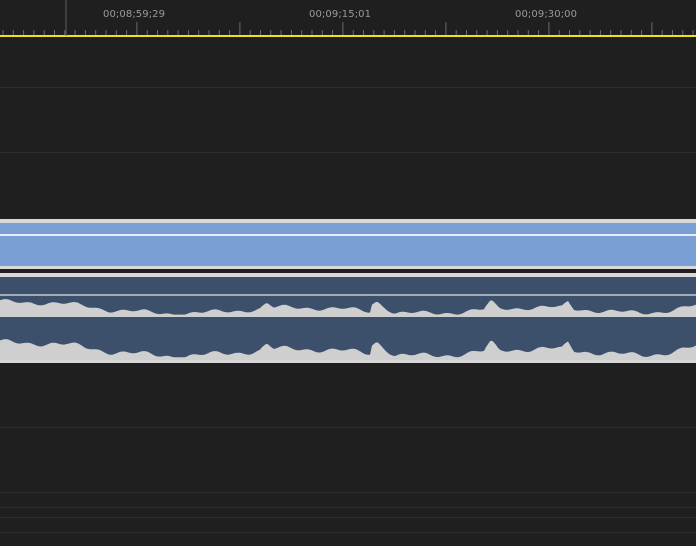  I want to click on time-ruler: 00;08;59;29 00;09;15;01 00;09;30;00, so click(348, 18).